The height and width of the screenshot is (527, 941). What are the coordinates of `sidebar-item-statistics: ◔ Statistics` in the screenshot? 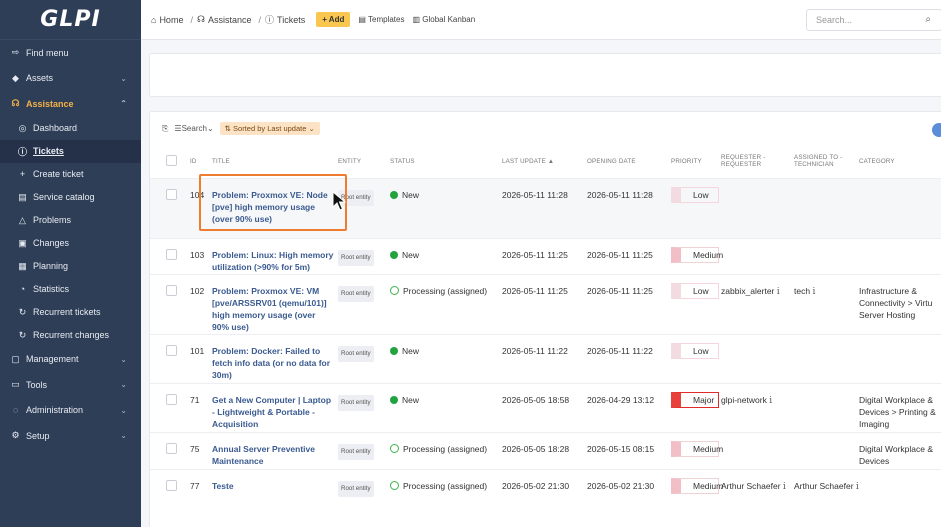 It's located at (70, 289).